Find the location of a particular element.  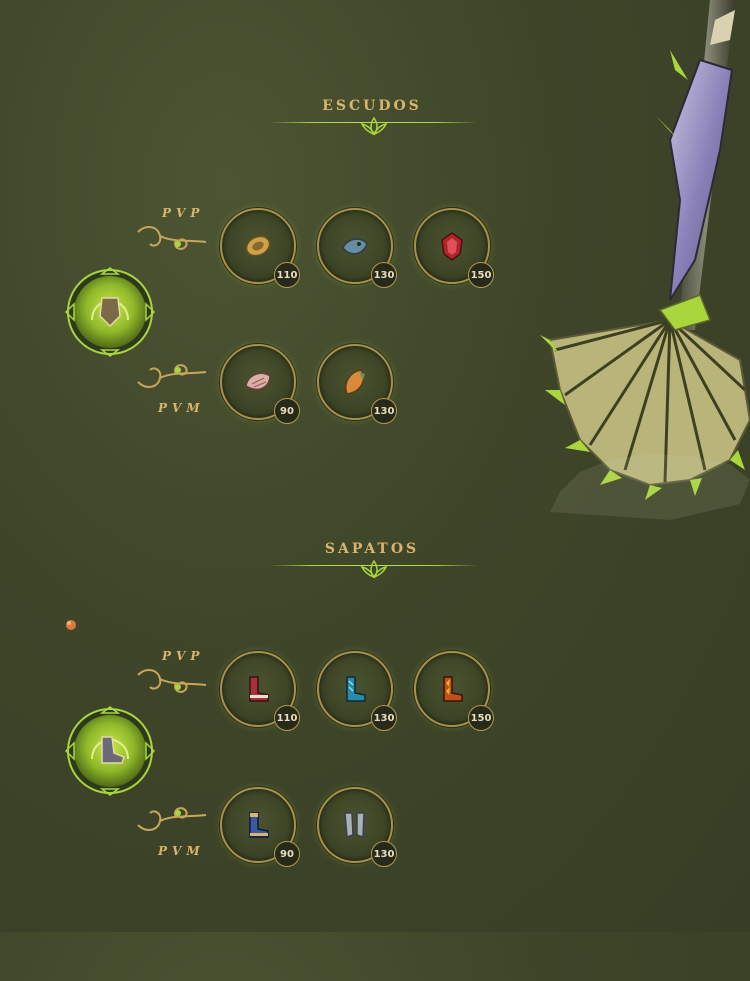

blue-boots-icon is located at coordinates (356, 689).